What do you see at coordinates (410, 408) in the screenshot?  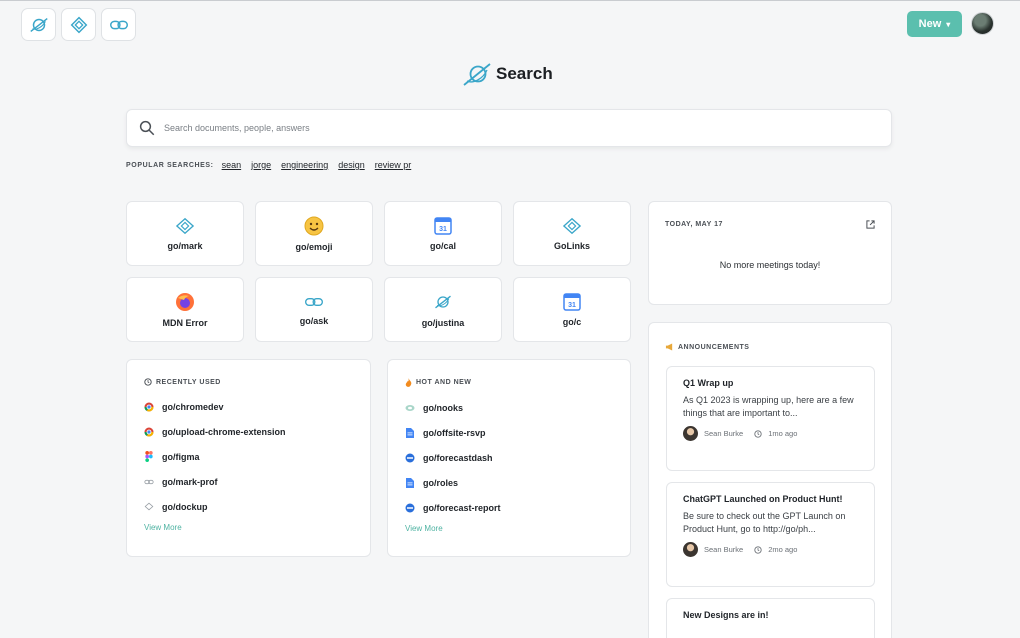 I see `nooks-icon` at bounding box center [410, 408].